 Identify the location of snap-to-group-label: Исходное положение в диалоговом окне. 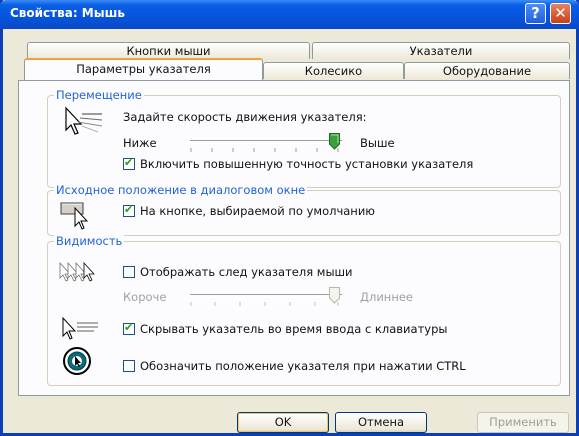
(181, 190).